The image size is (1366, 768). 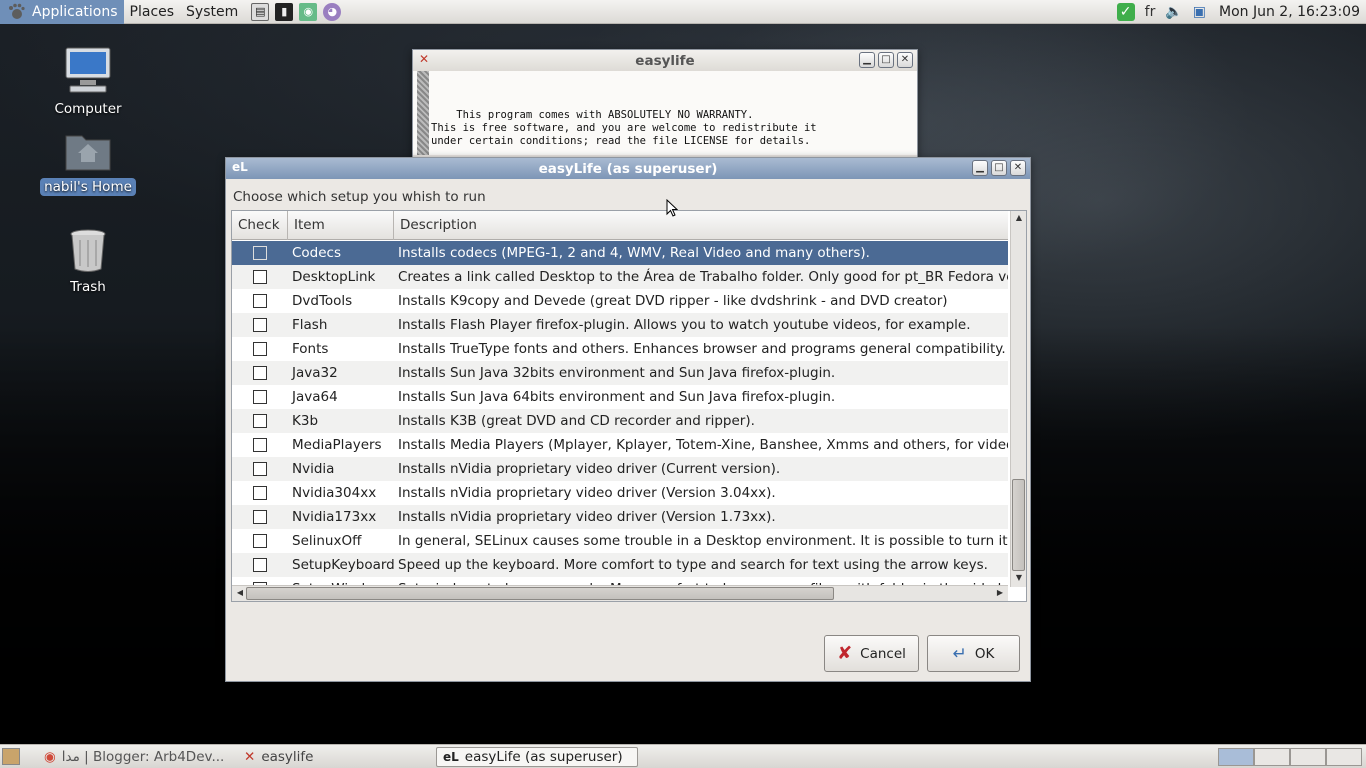 What do you see at coordinates (984, 653) in the screenshot?
I see `ok-button-label: OK` at bounding box center [984, 653].